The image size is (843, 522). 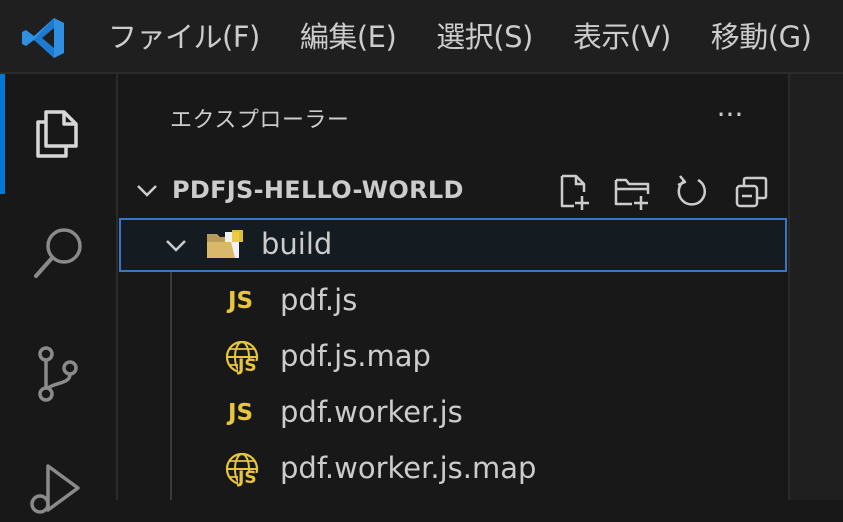 I want to click on menu-view: 表示(V), so click(x=622, y=37).